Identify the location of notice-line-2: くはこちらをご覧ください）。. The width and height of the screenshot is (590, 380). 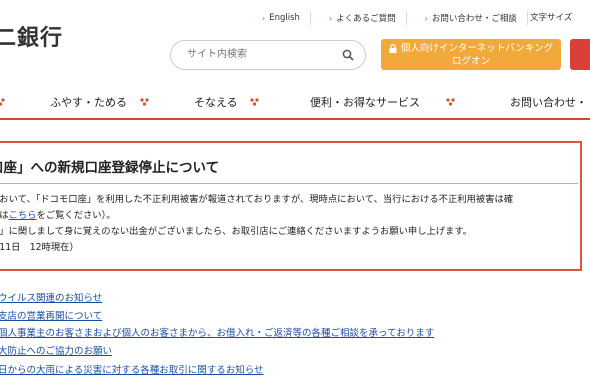
(58, 216).